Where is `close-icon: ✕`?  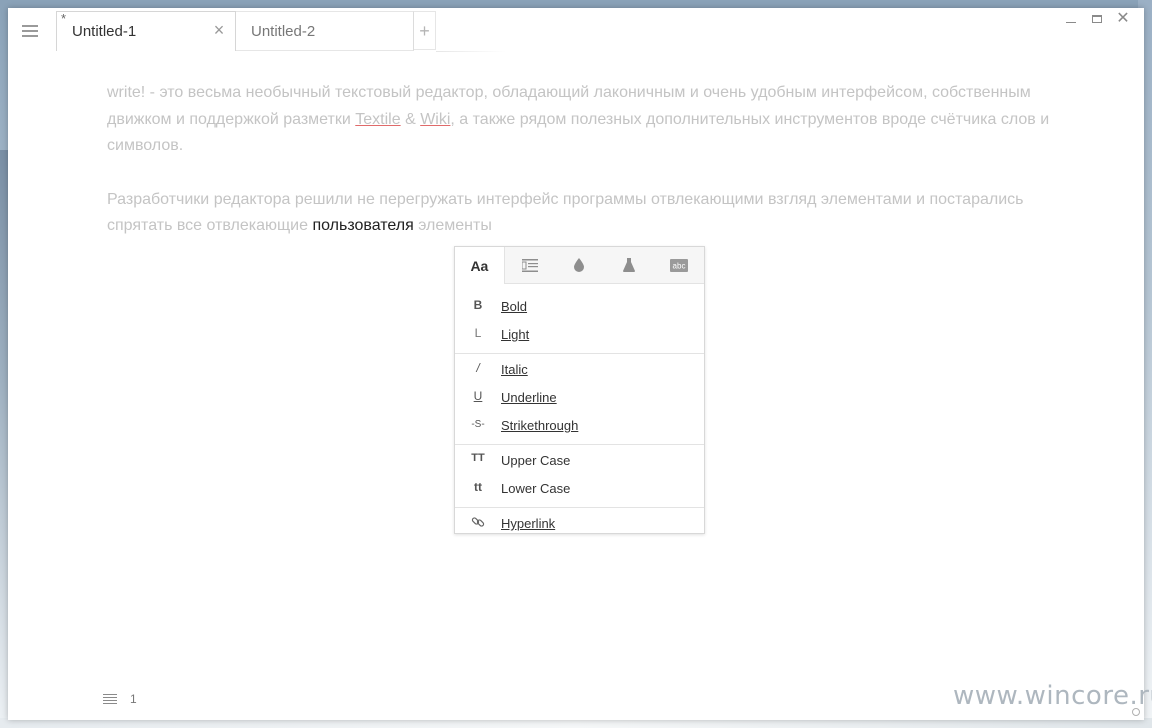 close-icon: ✕ is located at coordinates (1123, 18).